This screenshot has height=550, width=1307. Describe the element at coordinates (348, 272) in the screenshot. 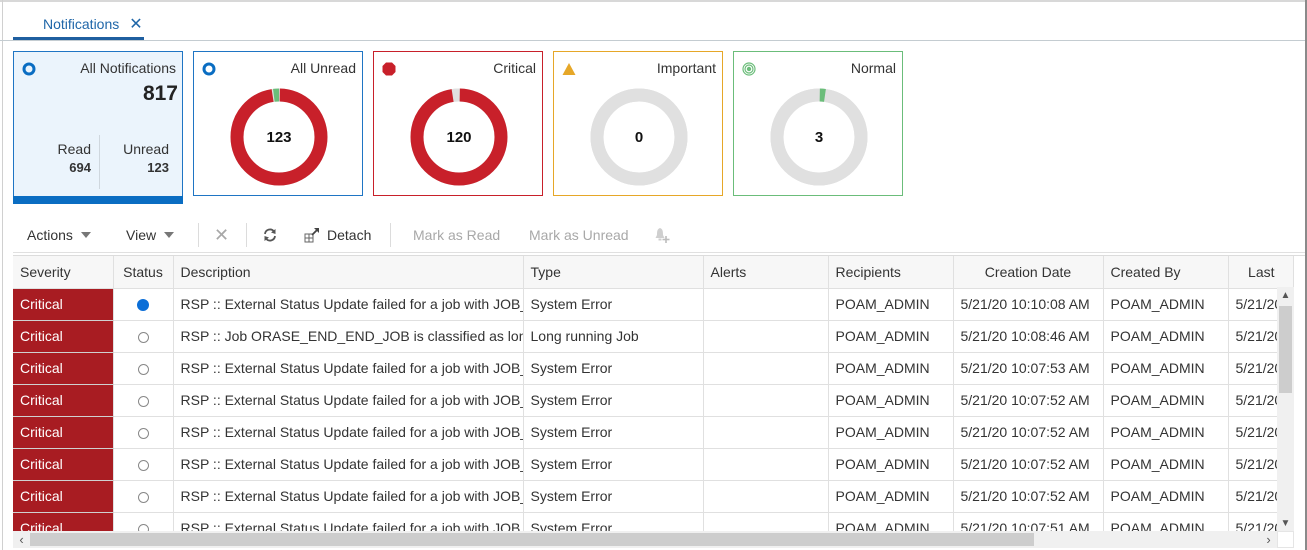

I see `column-header-description: Description` at that location.